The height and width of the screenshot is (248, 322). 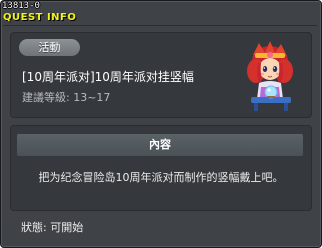 What do you see at coordinates (39, 18) in the screenshot?
I see `window-title: QUEST INFO` at bounding box center [39, 18].